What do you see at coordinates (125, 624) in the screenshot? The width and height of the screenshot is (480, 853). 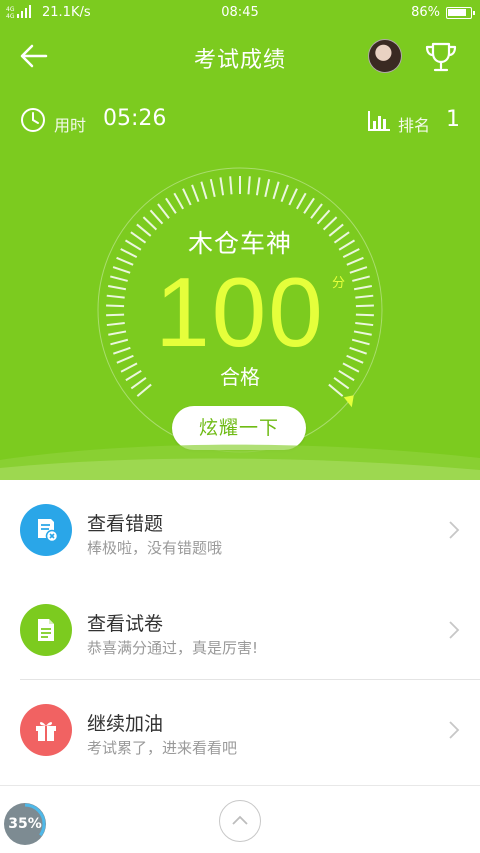 I see `item-title: 查看试卷` at bounding box center [125, 624].